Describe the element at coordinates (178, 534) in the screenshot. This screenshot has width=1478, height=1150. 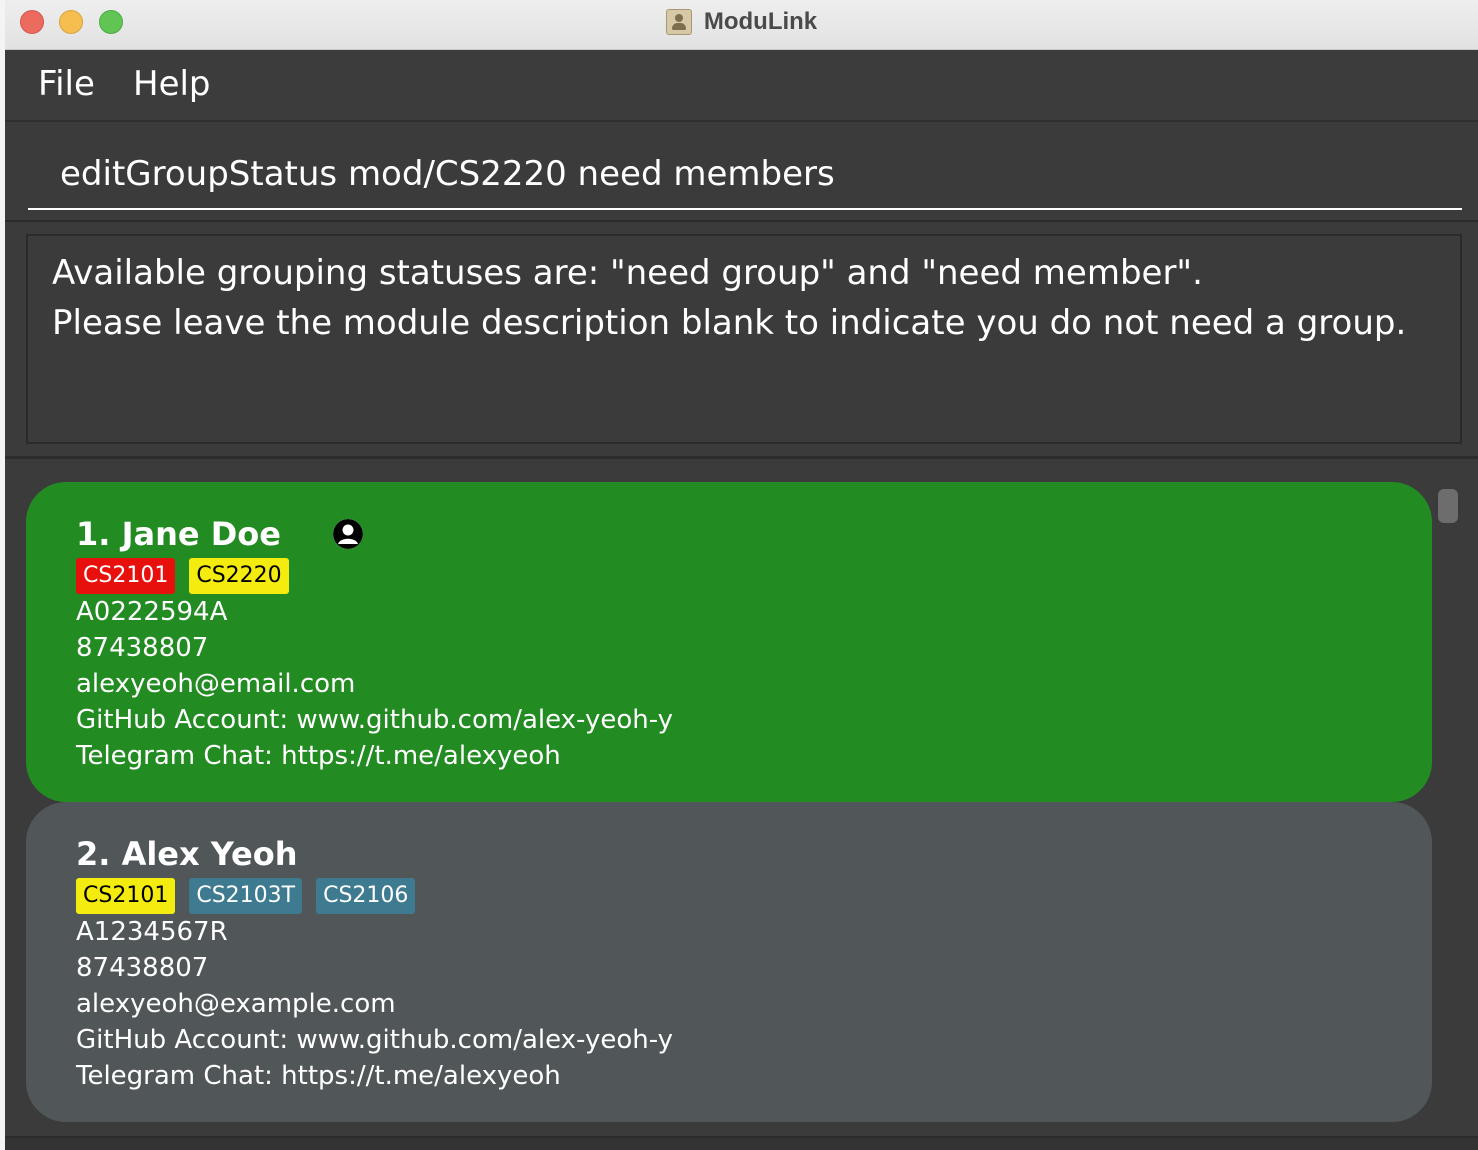
I see `person-name: 1. Jane Doe` at that location.